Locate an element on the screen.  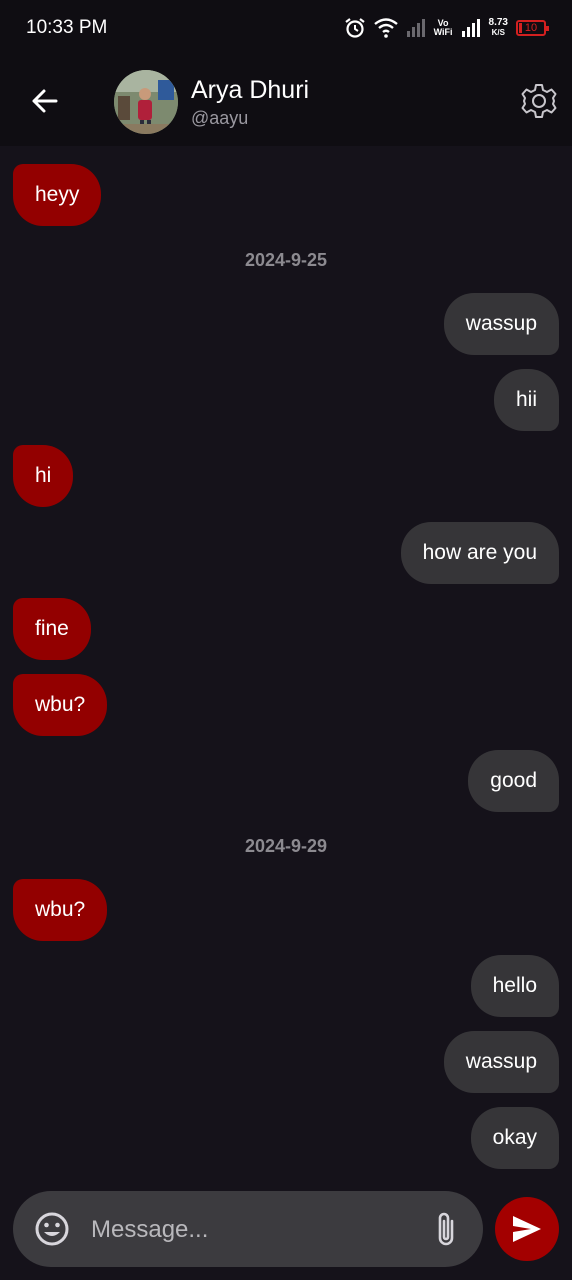
battery-icon: 10 is located at coordinates (532, 28).